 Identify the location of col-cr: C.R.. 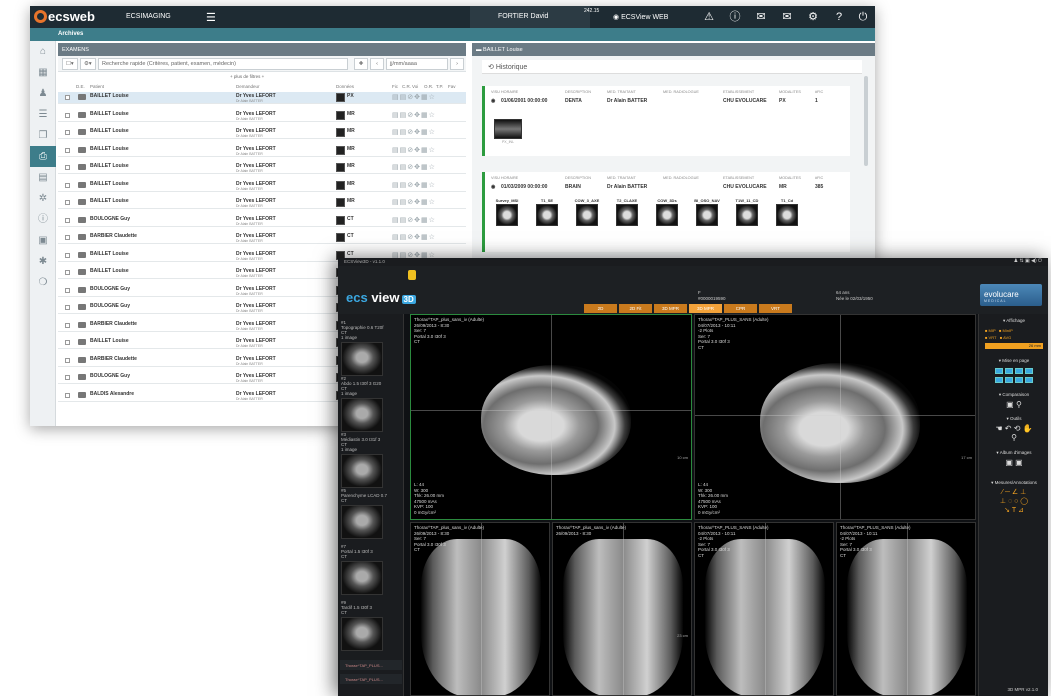
(406, 86).